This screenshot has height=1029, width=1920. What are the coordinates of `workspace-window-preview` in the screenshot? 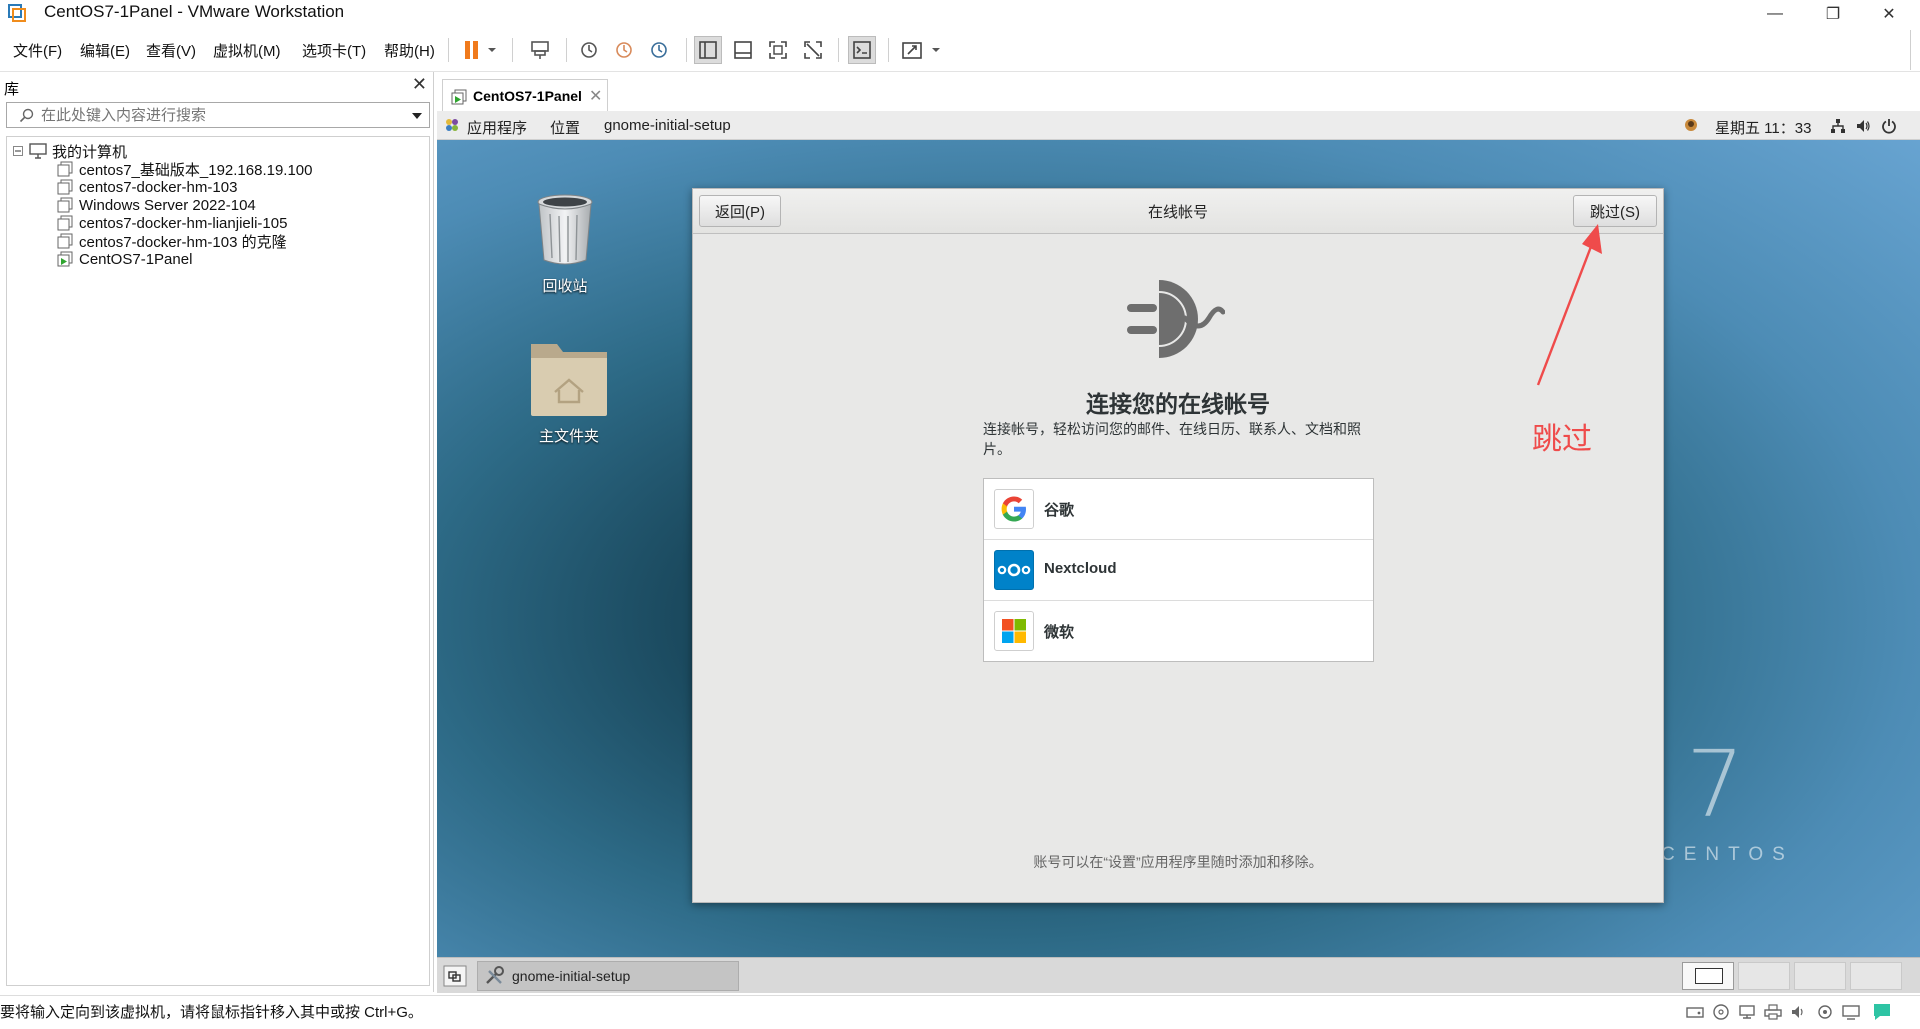 It's located at (1709, 976).